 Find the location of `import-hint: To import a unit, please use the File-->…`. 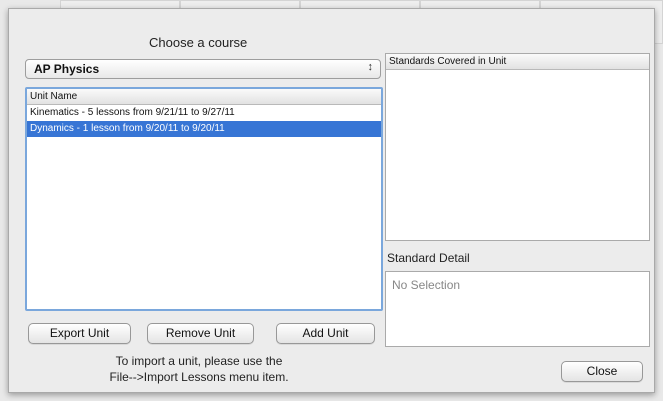

import-hint: To import a unit, please use the File-->… is located at coordinates (199, 369).